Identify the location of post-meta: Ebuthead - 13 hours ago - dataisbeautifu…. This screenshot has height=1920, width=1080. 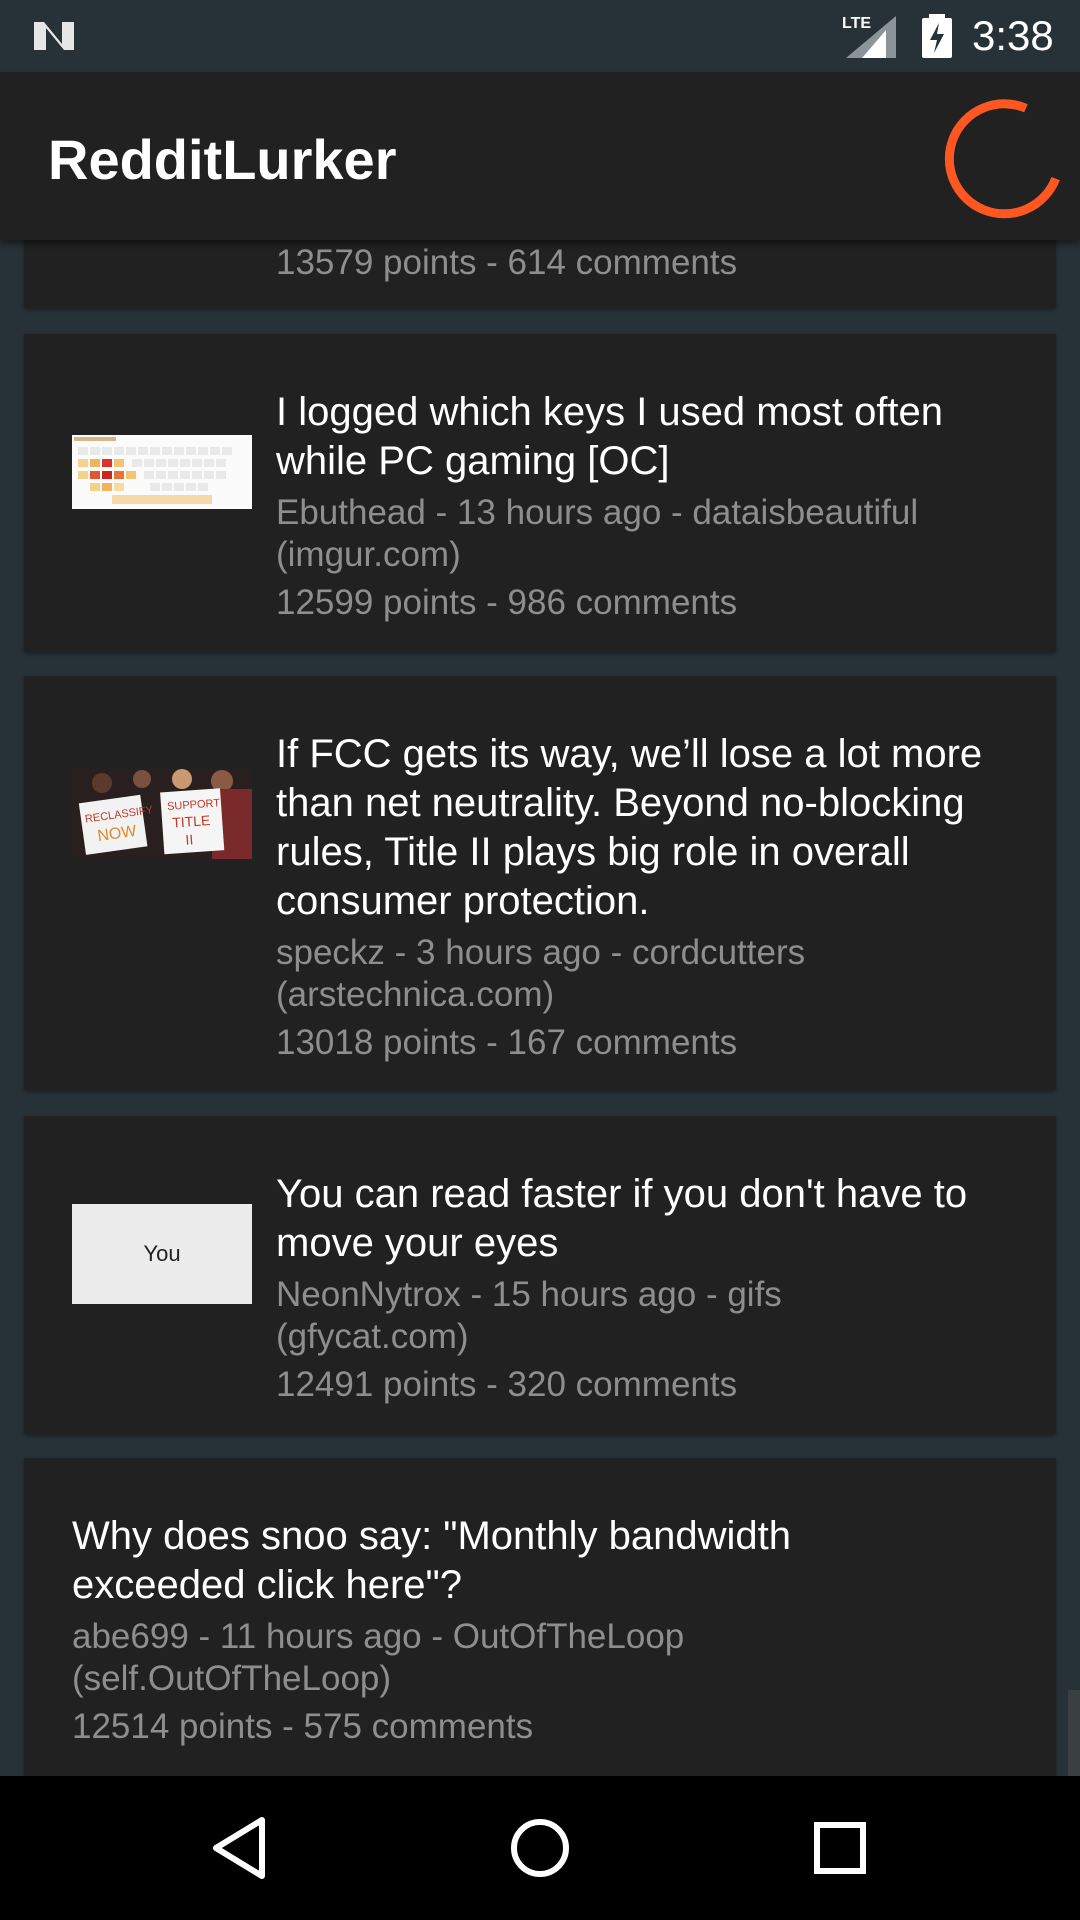
(597, 512).